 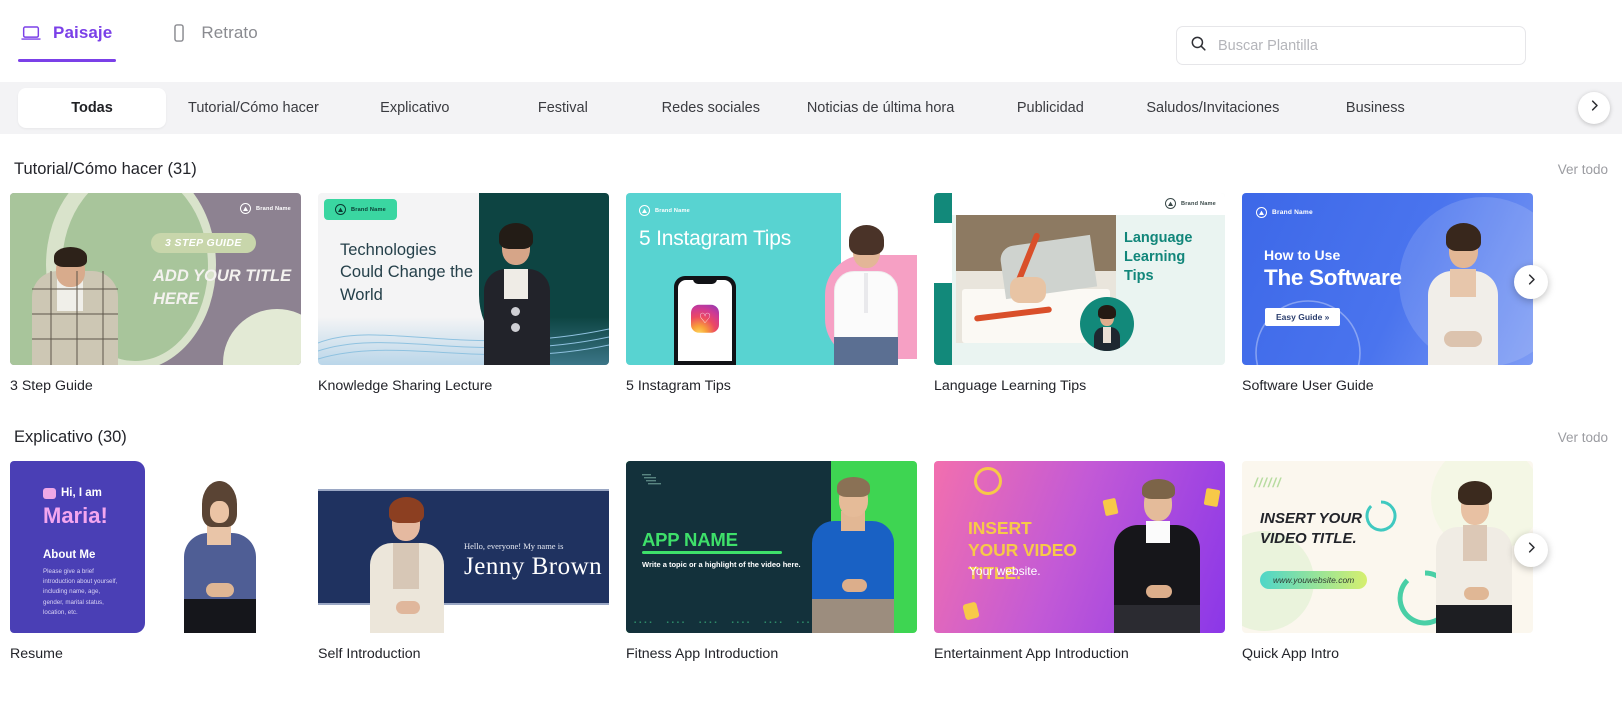 I want to click on carousel-next-button-tutorial, so click(x=1531, y=282).